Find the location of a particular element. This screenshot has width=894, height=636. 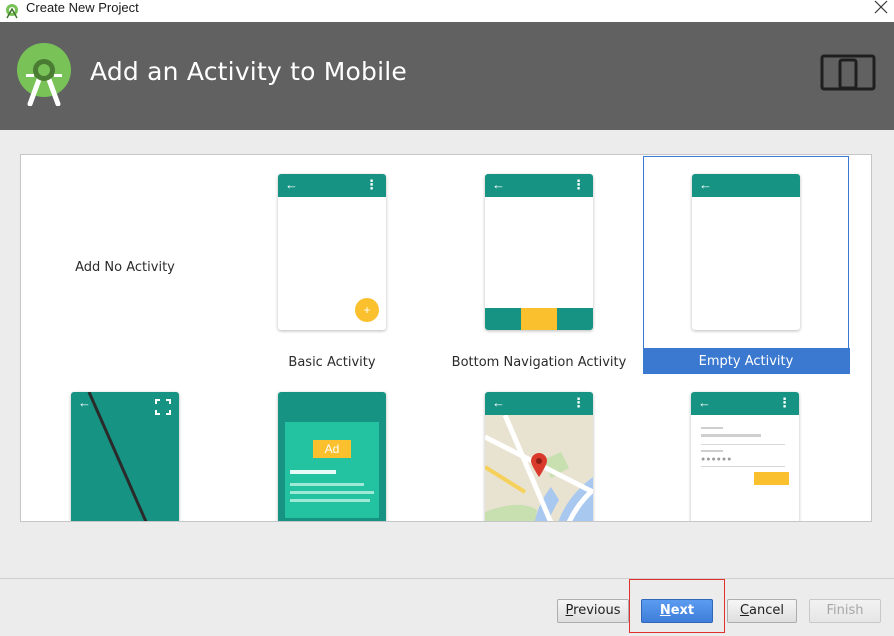

activity-option-login: ← ⋮ ●●●●●● is located at coordinates (746, 452).